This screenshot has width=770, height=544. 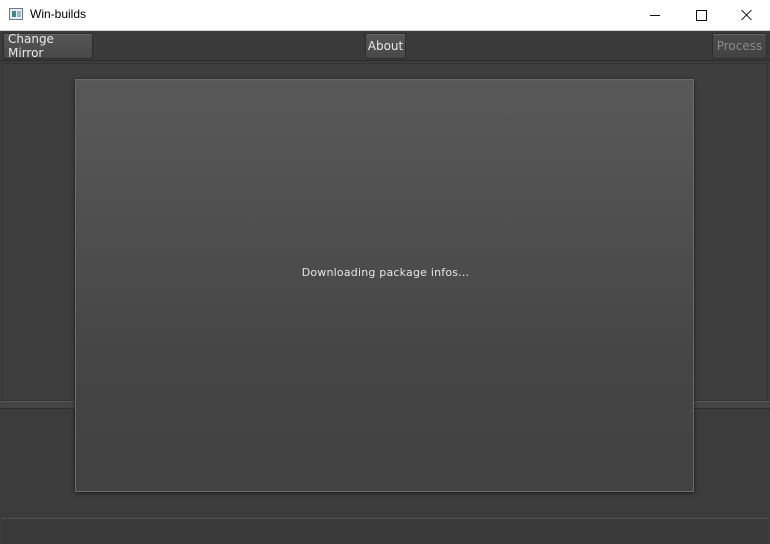 What do you see at coordinates (385, 531) in the screenshot?
I see `status-bar` at bounding box center [385, 531].